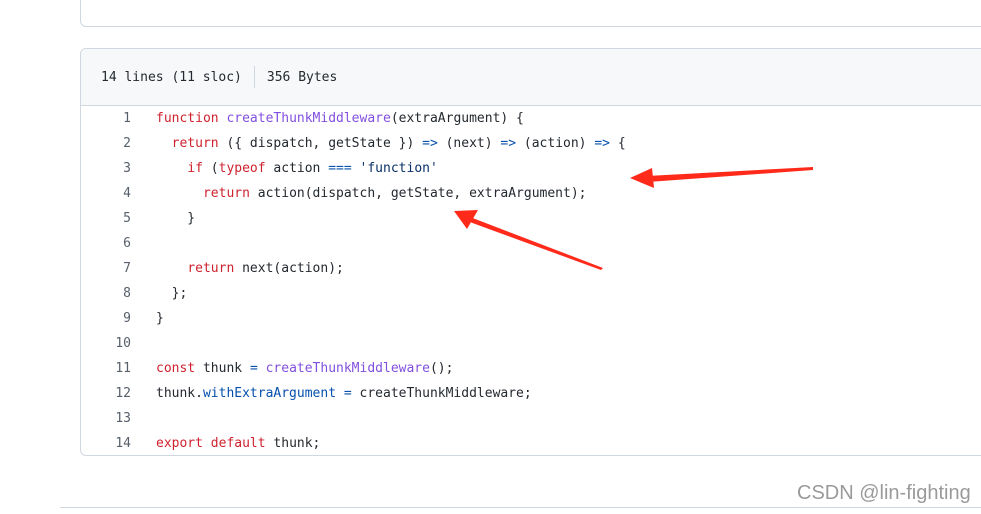  Describe the element at coordinates (531, 293) in the screenshot. I see `code-line: 8 };` at that location.